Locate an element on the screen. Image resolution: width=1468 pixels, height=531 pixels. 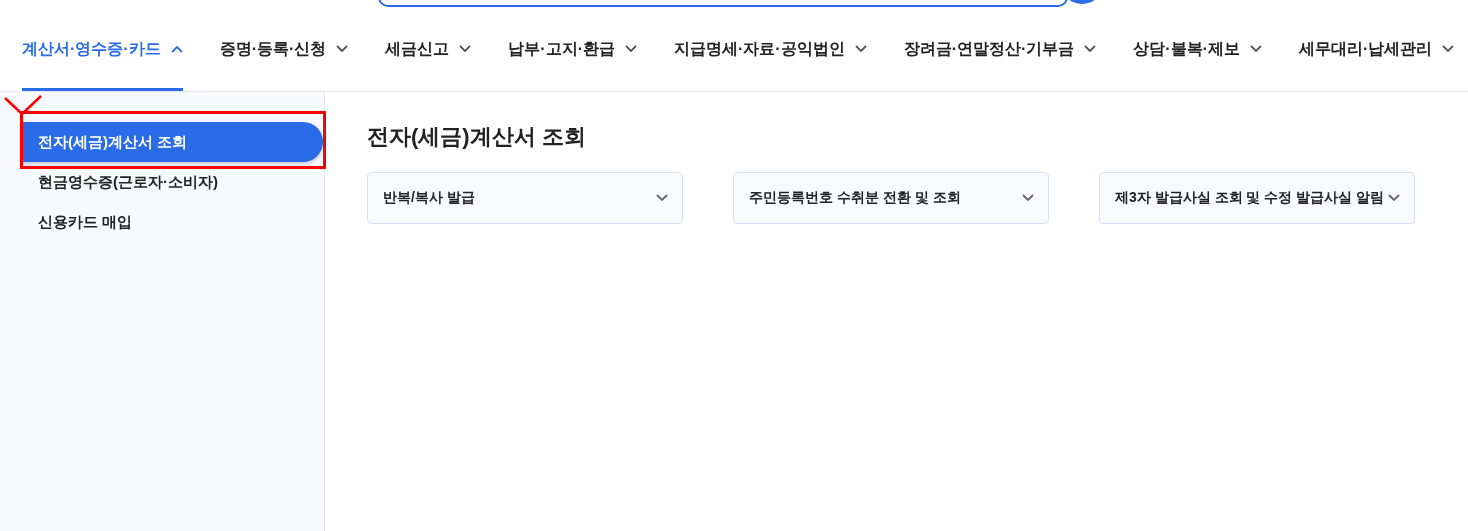
page-title: 전자(세금)계산서 조회 is located at coordinates (477, 137).